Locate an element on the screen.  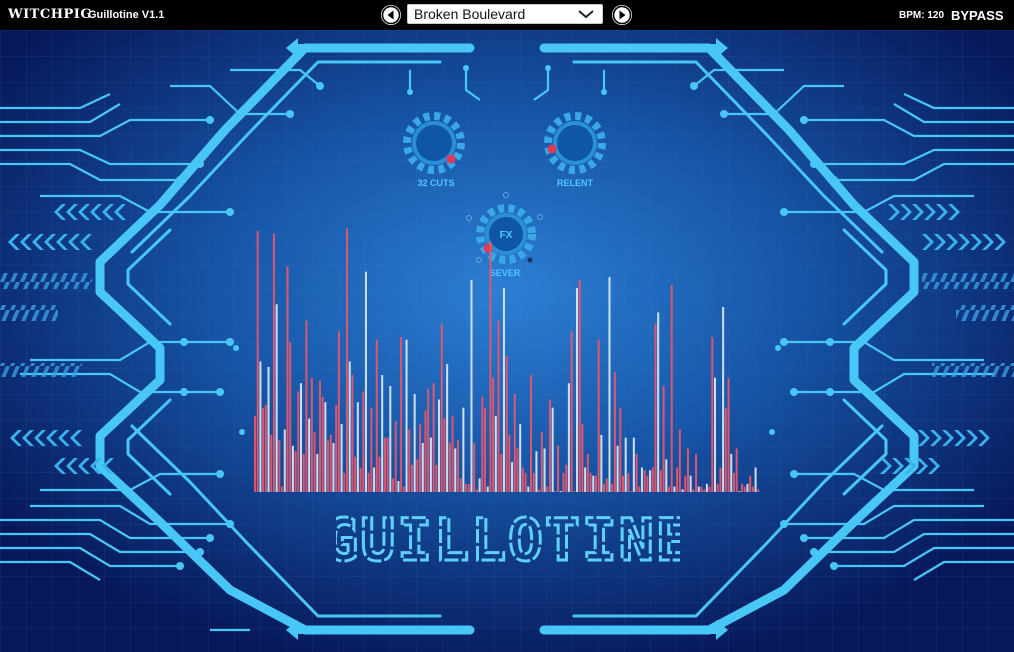
preset-selector: Broken Boulevard is located at coordinates (505, 14).